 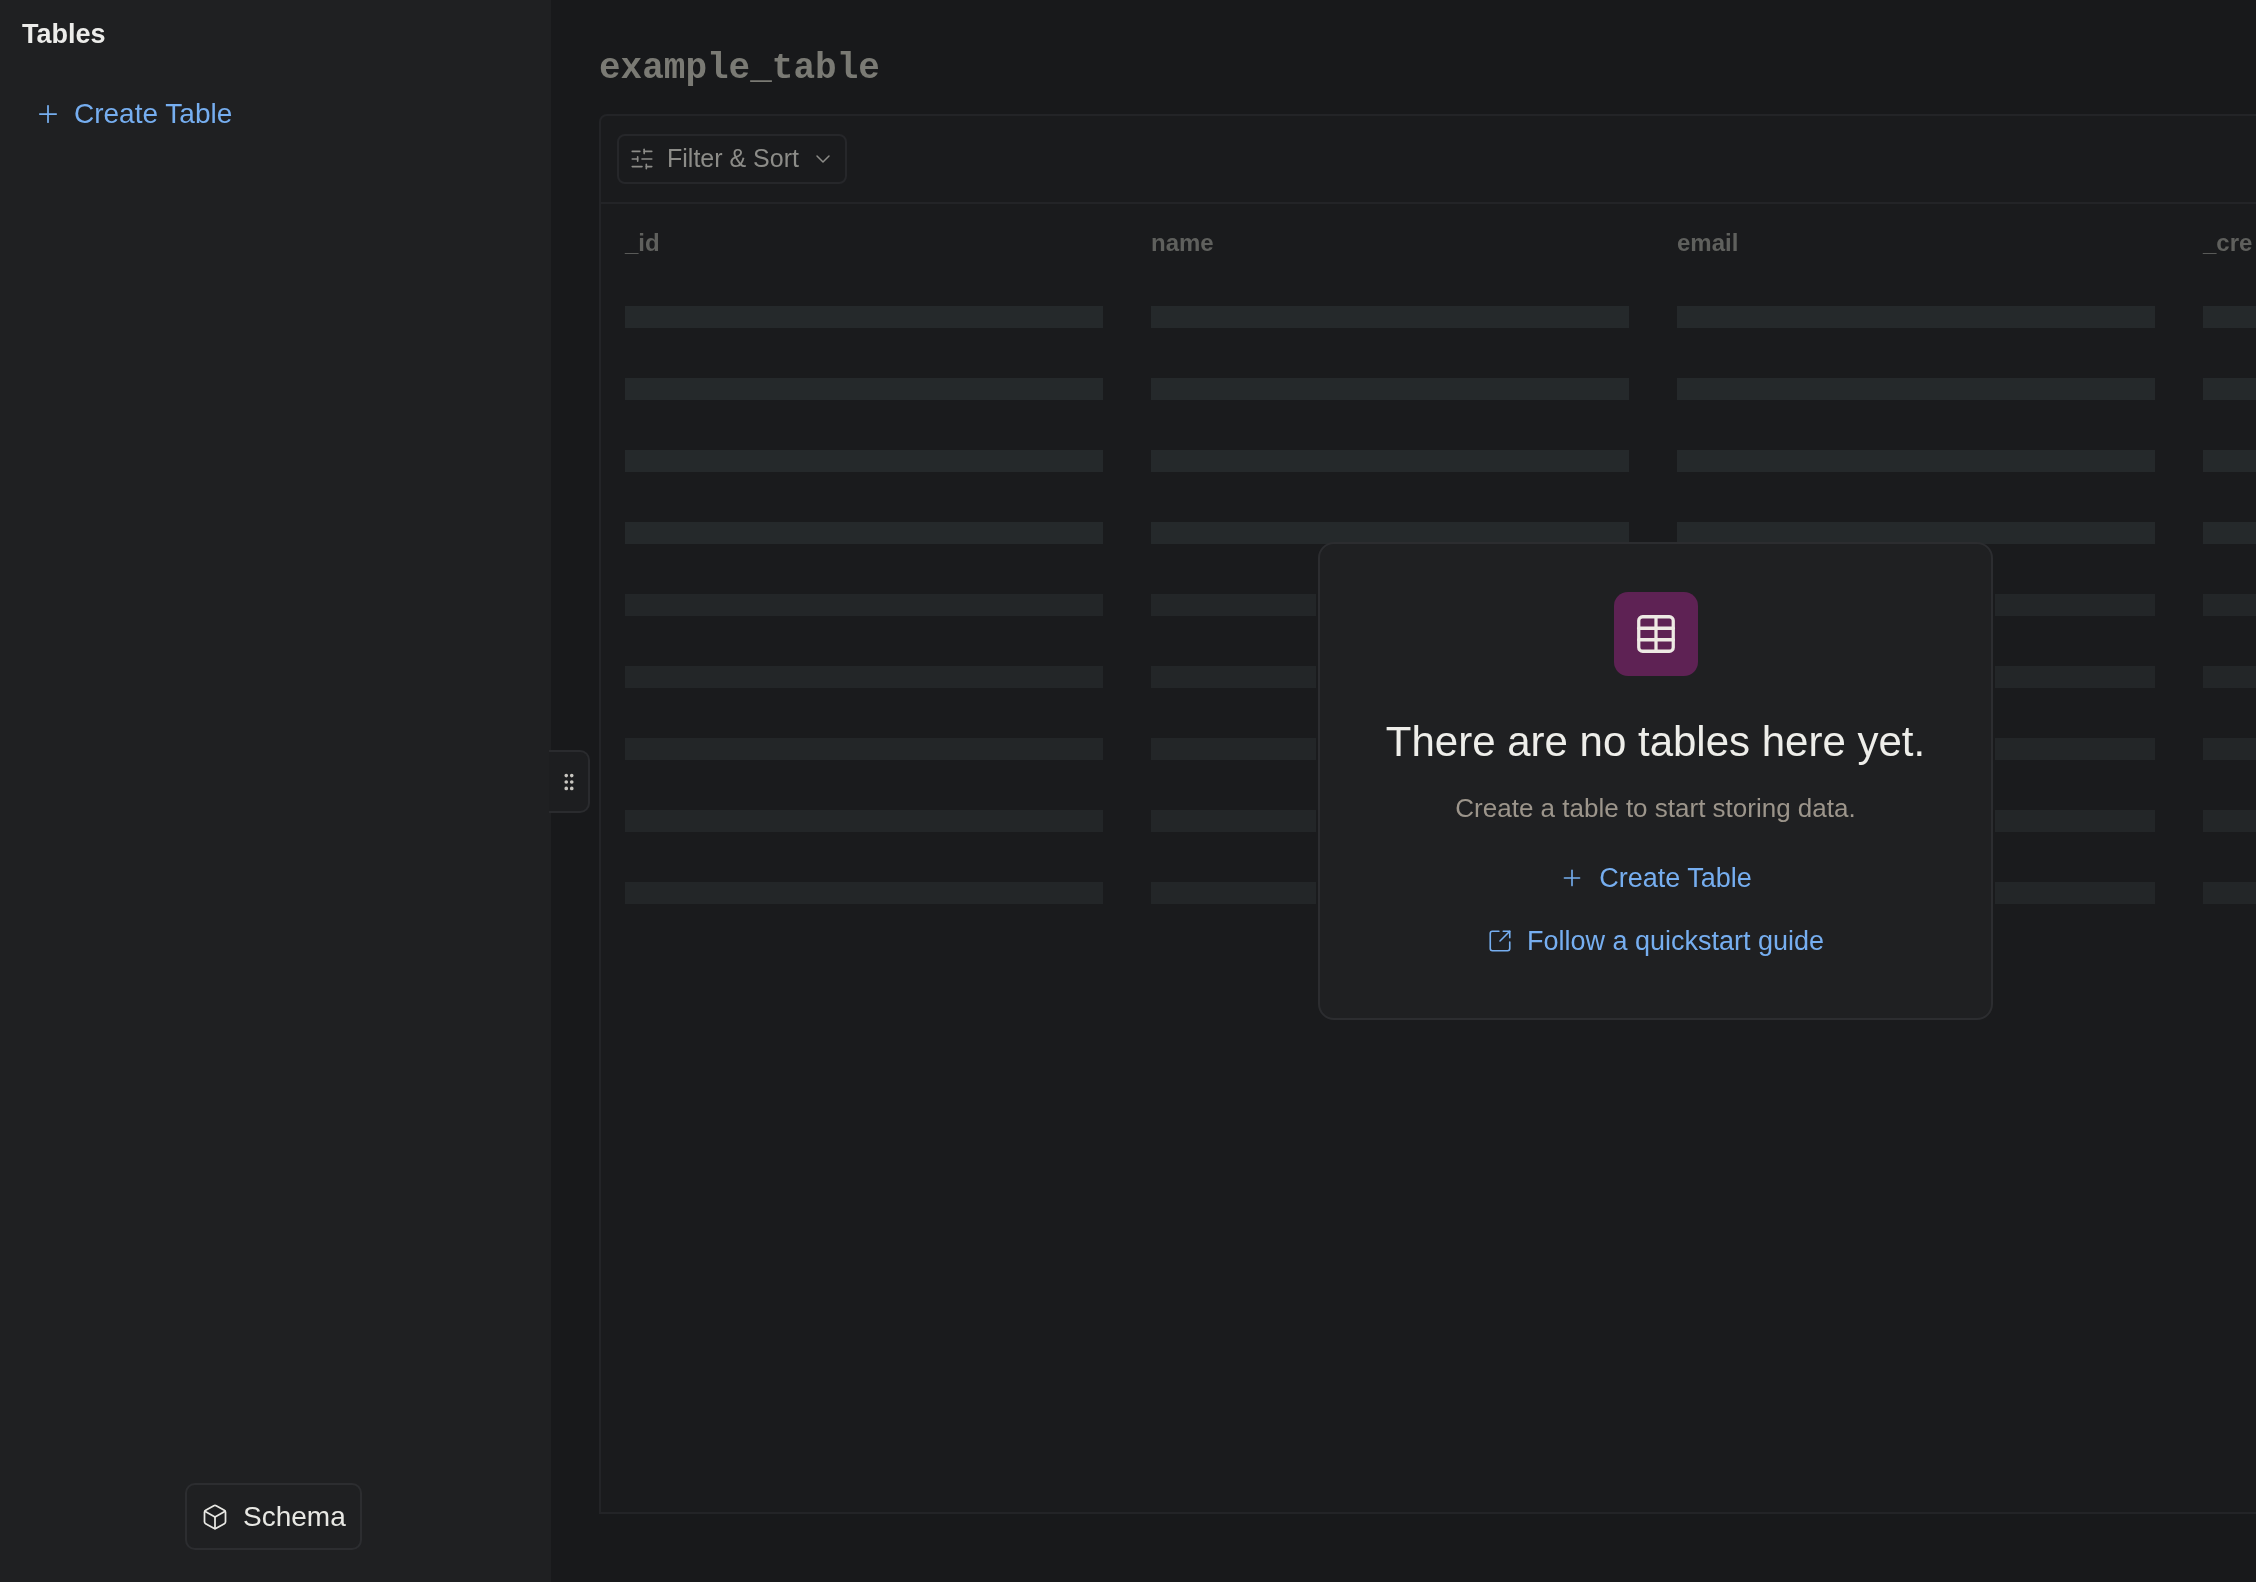 I want to click on quickstart-guide-link: Follow a quickstart guide, so click(x=1655, y=940).